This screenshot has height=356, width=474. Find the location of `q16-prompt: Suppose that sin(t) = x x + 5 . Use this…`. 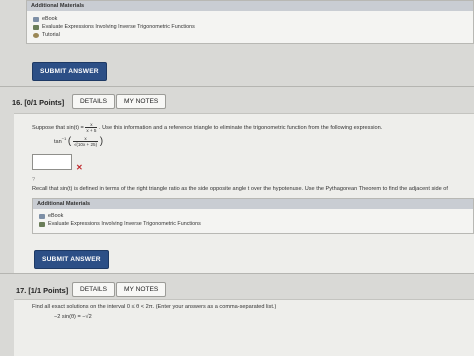

q16-prompt: Suppose that sin(t) = x x + 5 . Use this… is located at coordinates (207, 127).